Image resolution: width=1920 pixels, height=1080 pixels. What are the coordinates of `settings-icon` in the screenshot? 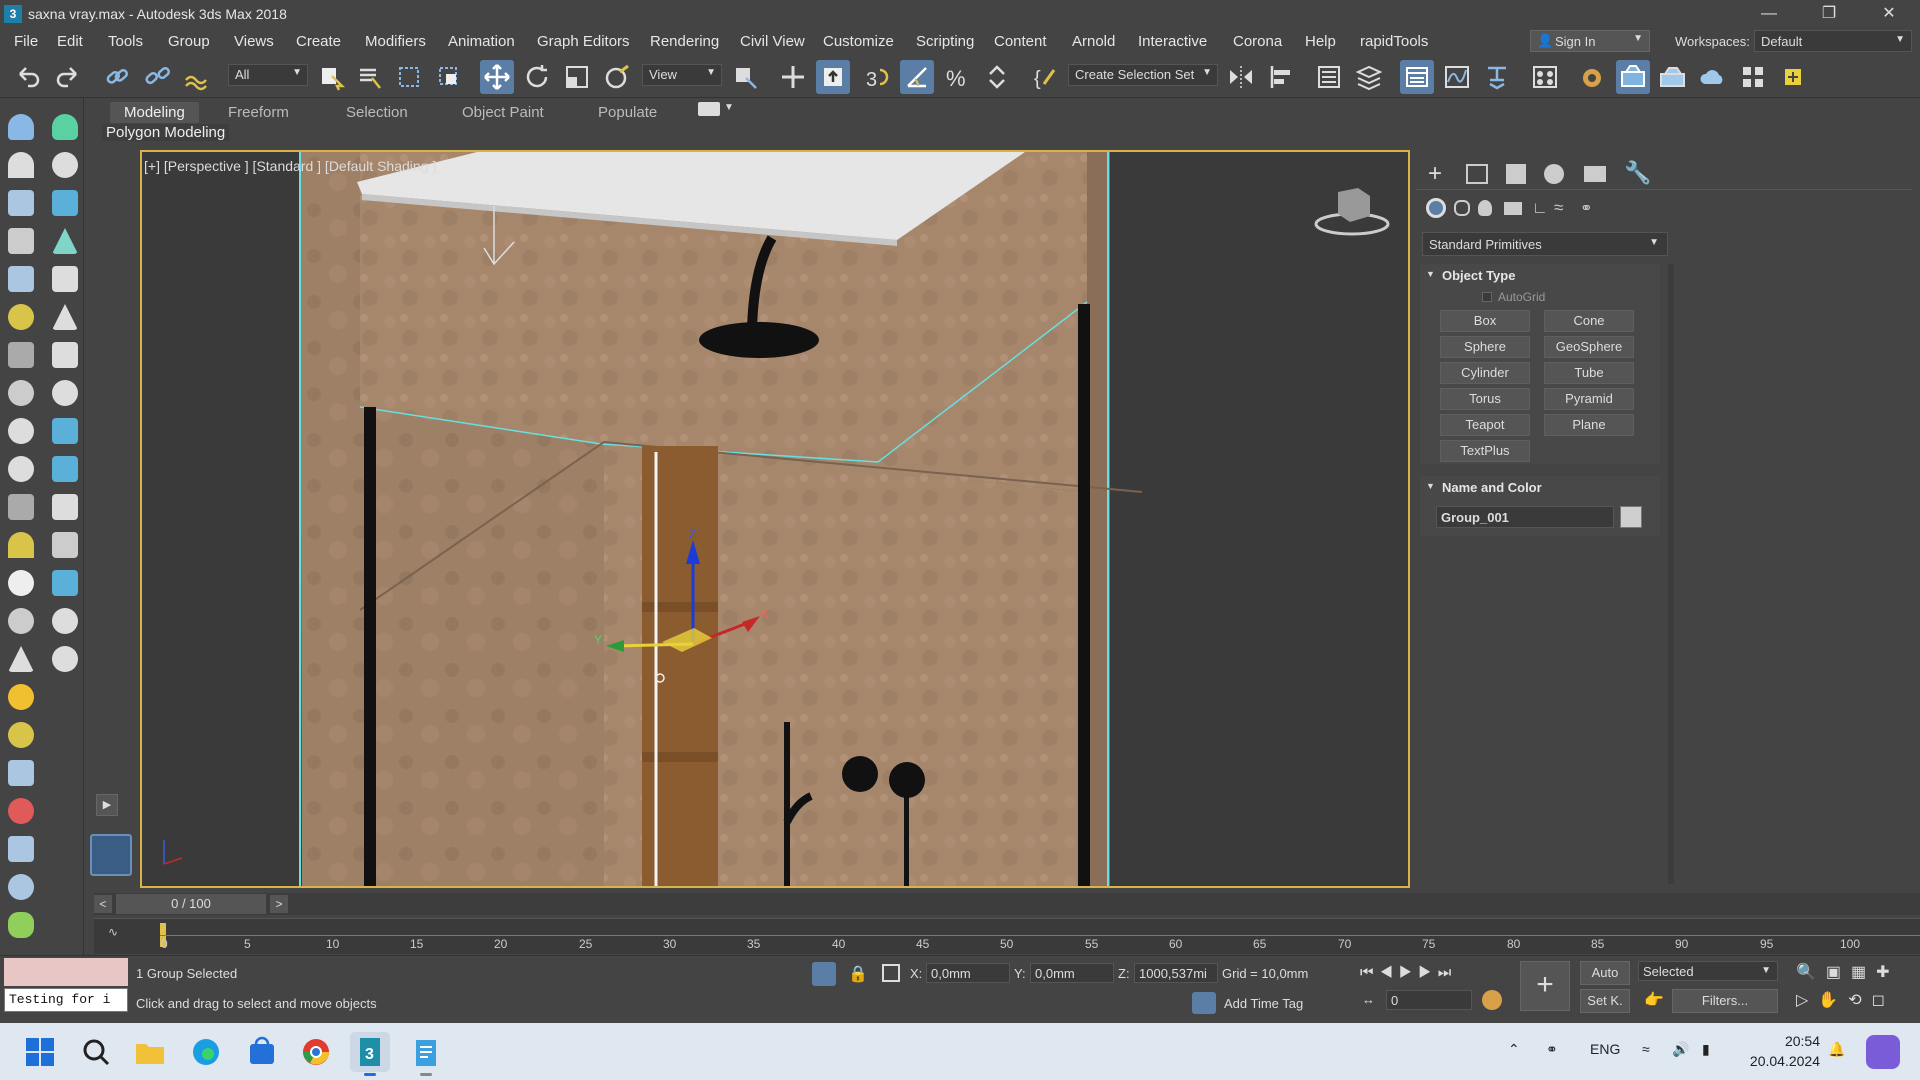 It's located at (21, 887).